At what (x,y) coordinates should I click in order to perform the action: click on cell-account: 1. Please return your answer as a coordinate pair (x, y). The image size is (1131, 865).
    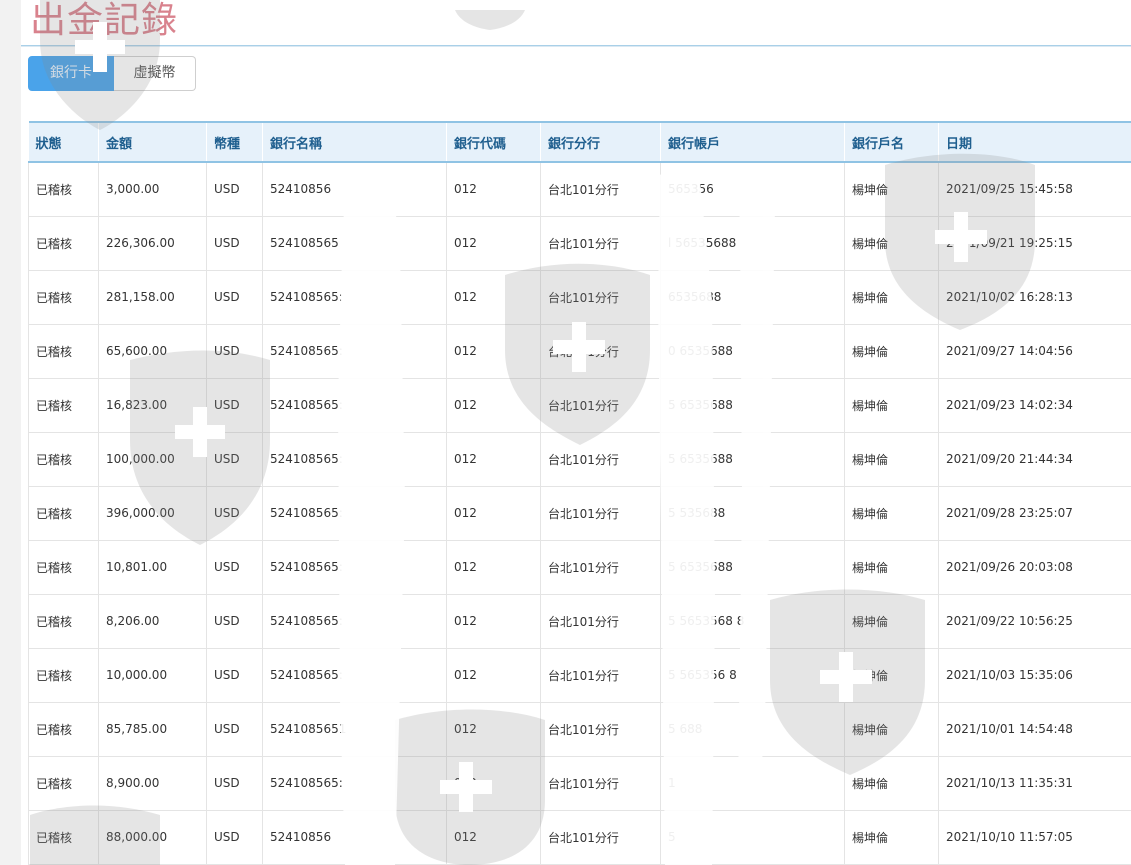
    Looking at the image, I should click on (752, 783).